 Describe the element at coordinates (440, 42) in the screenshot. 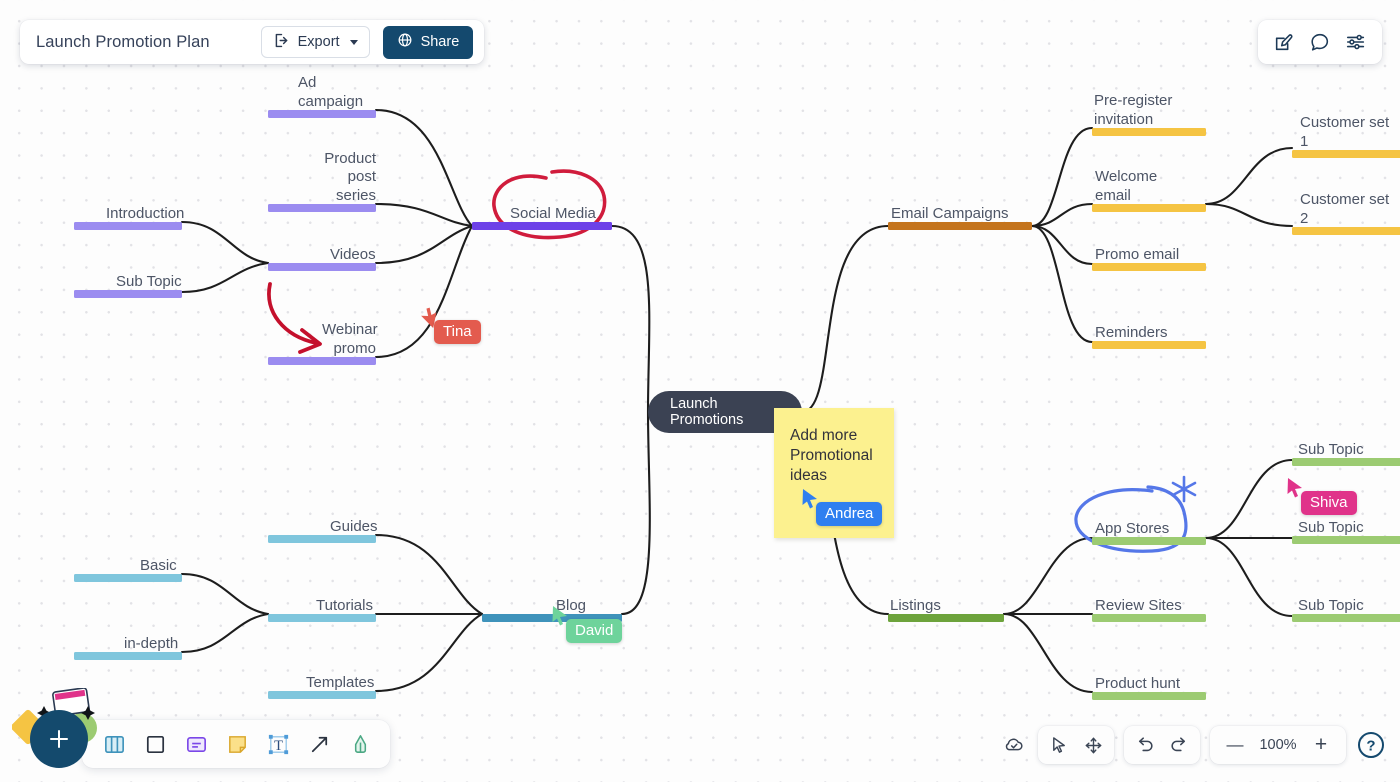

I see `share-button-label: Share` at that location.